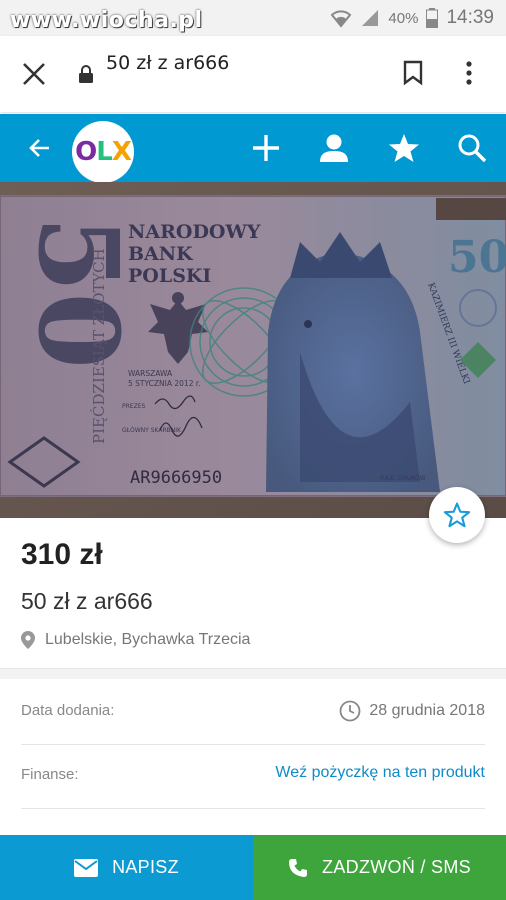 The height and width of the screenshot is (900, 506). I want to click on call-button: ZADZWOŃ / SMS, so click(379, 867).